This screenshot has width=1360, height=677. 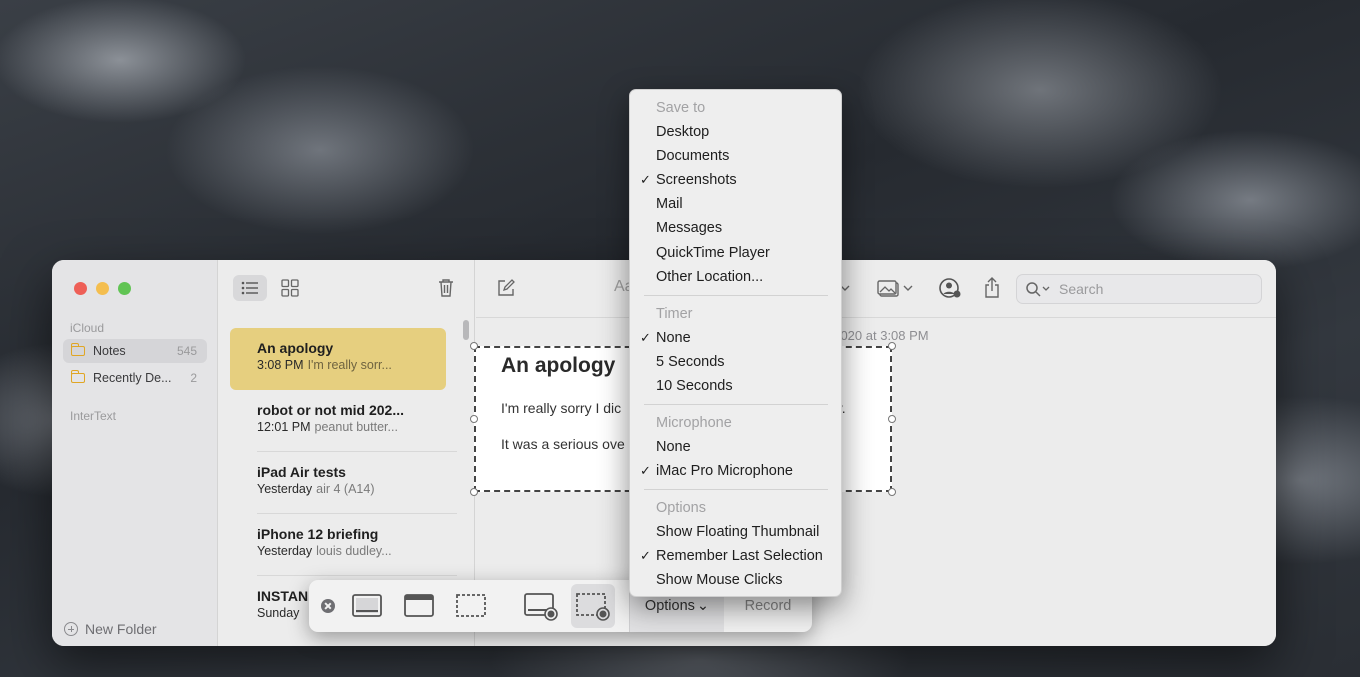 What do you see at coordinates (735, 156) in the screenshot?
I see `menu-item-documents: Documents` at bounding box center [735, 156].